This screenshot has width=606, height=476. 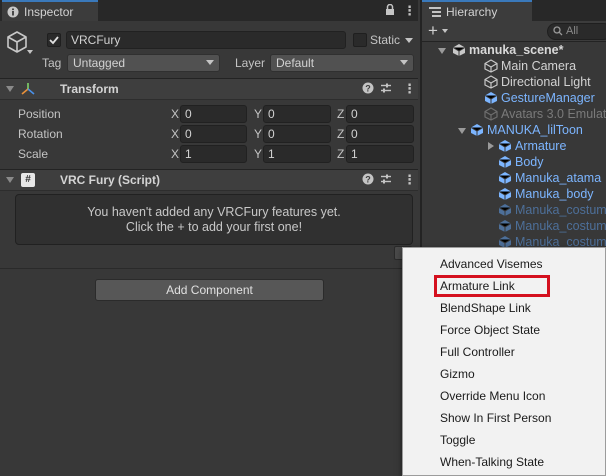 What do you see at coordinates (516, 50) in the screenshot?
I see `hierarchy-item-label: manuka_scene*` at bounding box center [516, 50].